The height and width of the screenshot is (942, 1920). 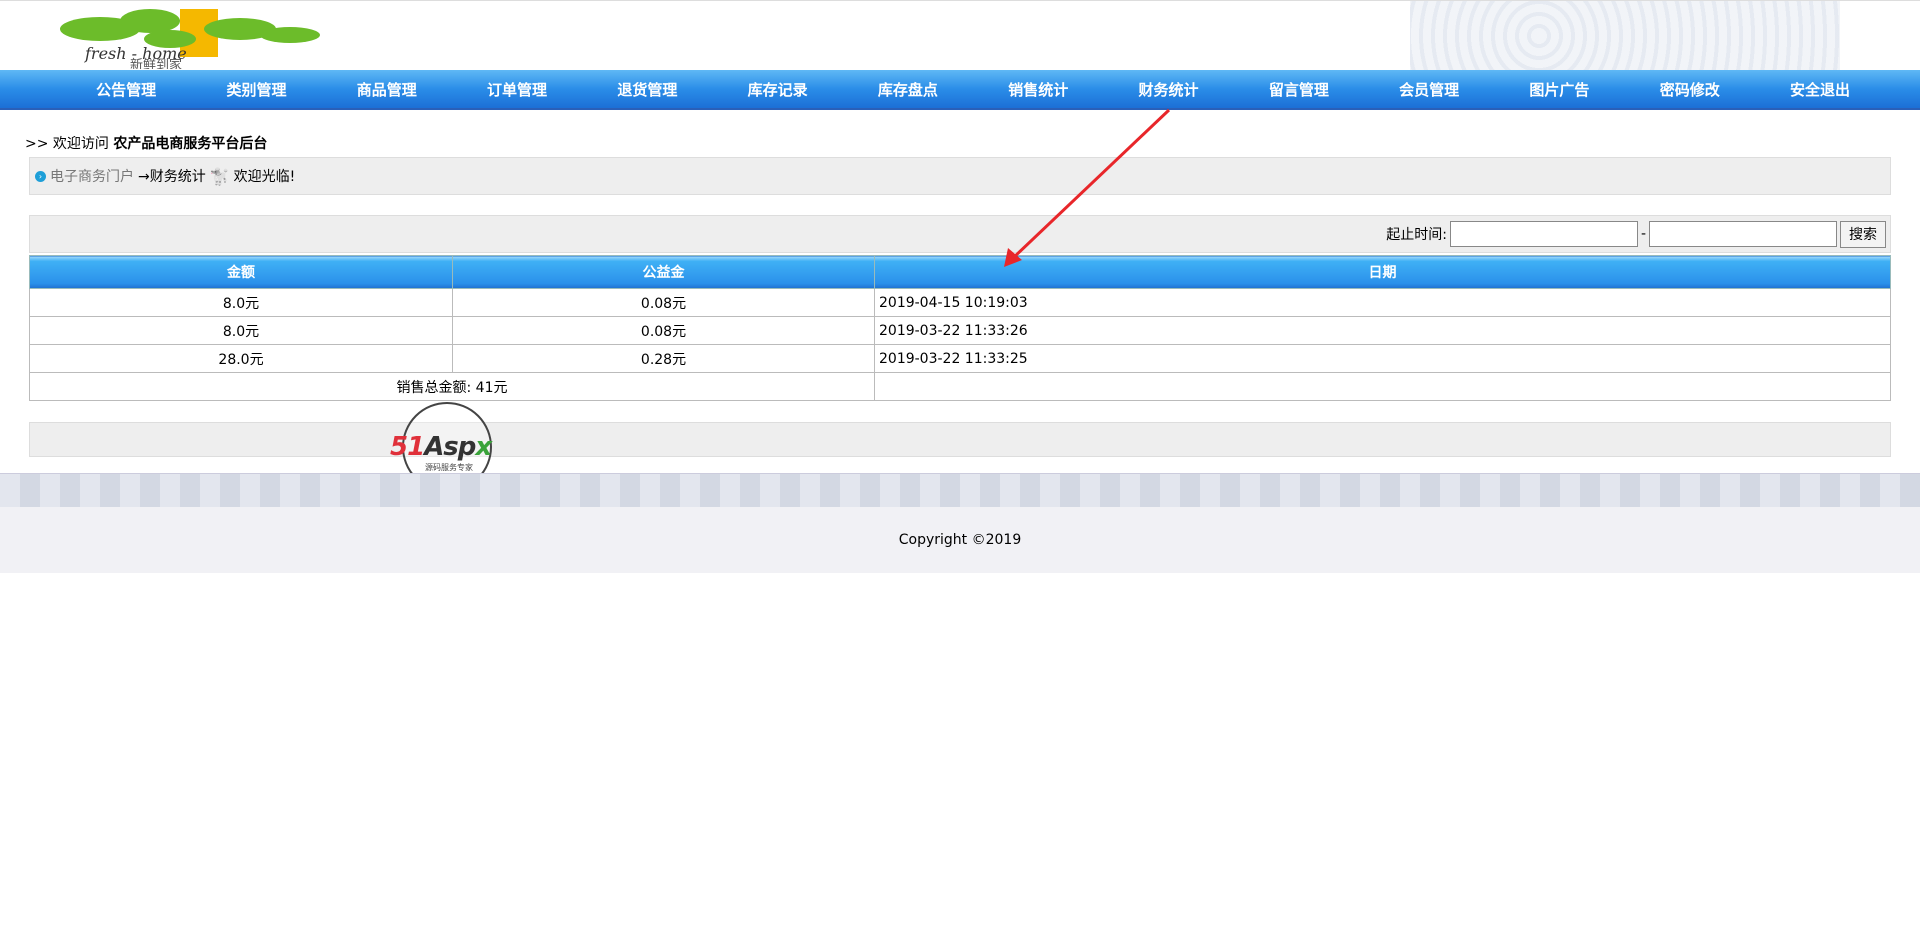 I want to click on svg-text: 新鲜到家, so click(x=156, y=63).